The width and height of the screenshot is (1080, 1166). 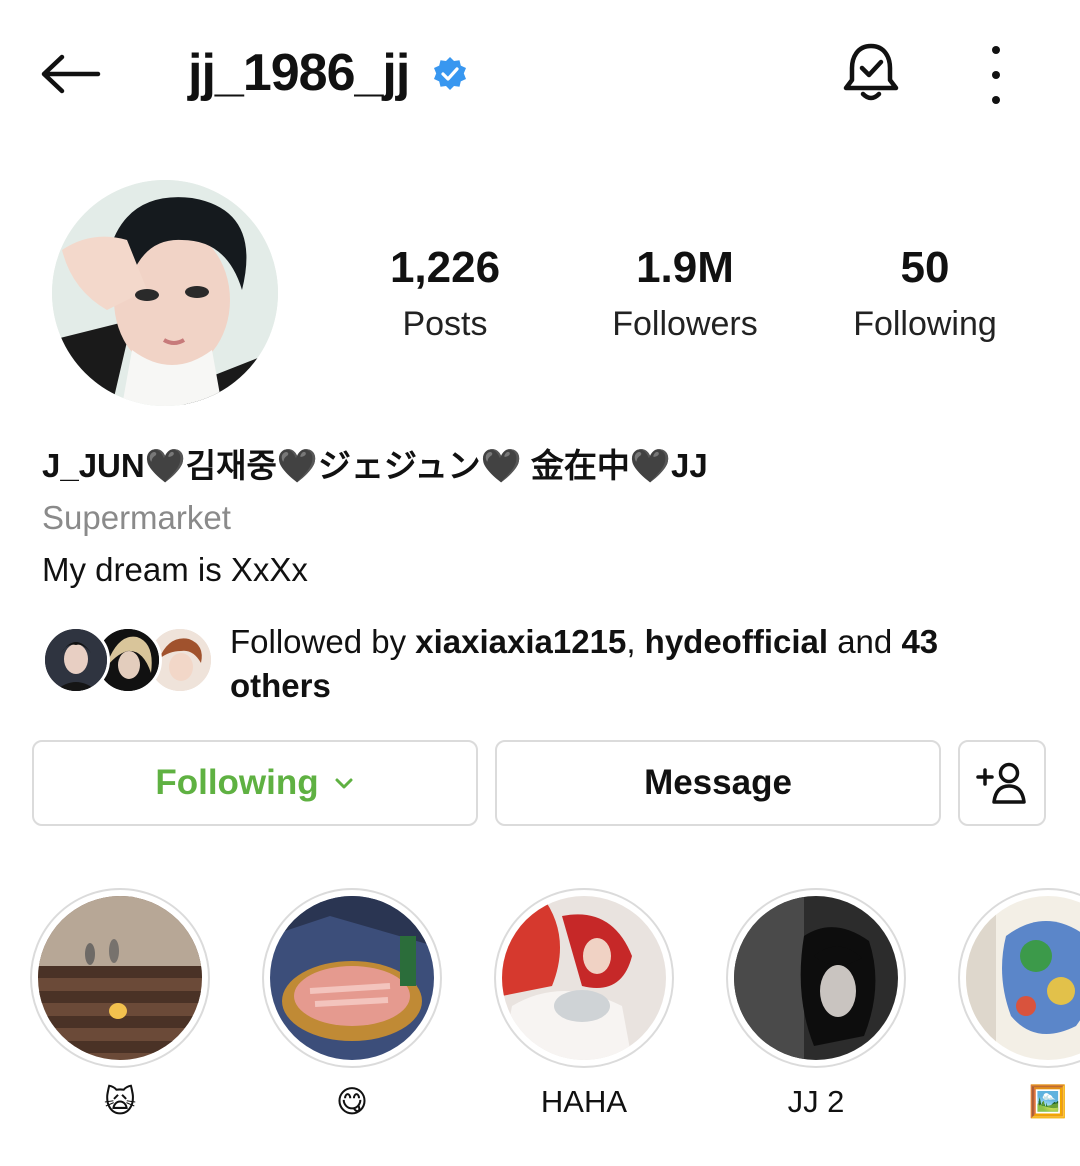 What do you see at coordinates (925, 324) in the screenshot?
I see `following-label: Following` at bounding box center [925, 324].